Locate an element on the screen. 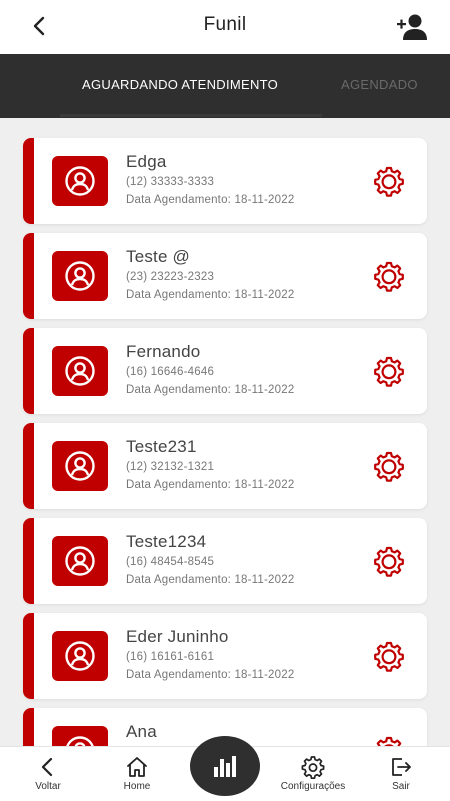 This screenshot has height=801, width=450. app-header: Funil is located at coordinates (225, 27).